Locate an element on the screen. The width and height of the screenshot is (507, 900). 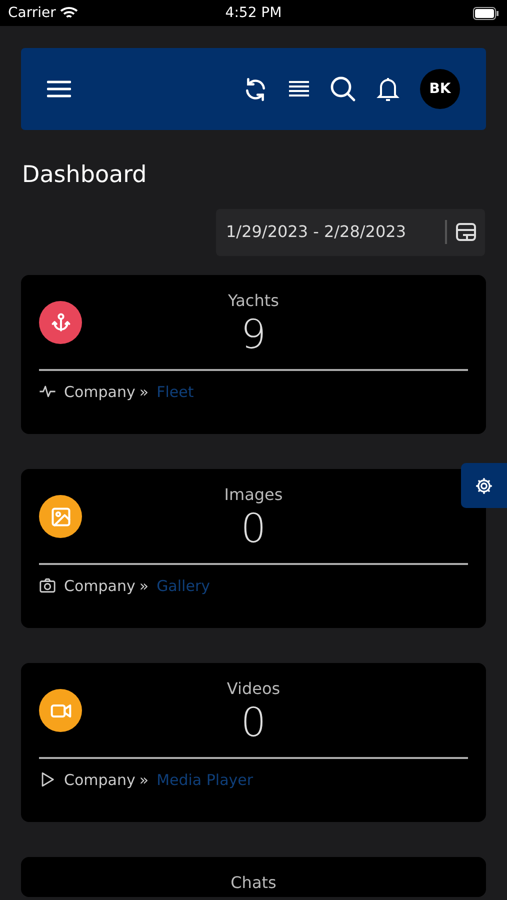
battery-icon is located at coordinates (486, 13).